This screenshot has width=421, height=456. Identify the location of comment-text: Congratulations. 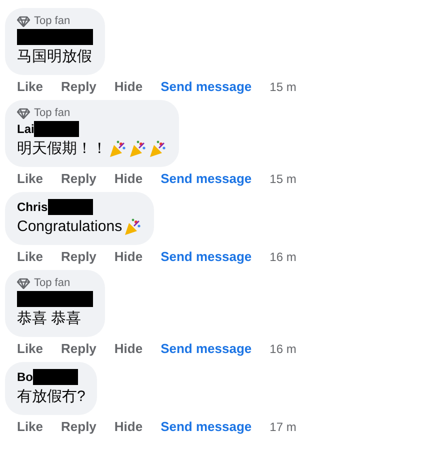
(69, 227).